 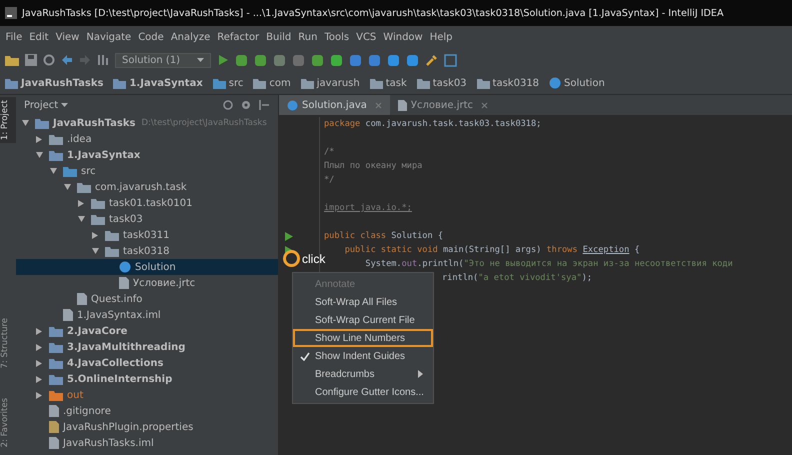 What do you see at coordinates (577, 83) in the screenshot?
I see `breadcrumb: Solution` at bounding box center [577, 83].